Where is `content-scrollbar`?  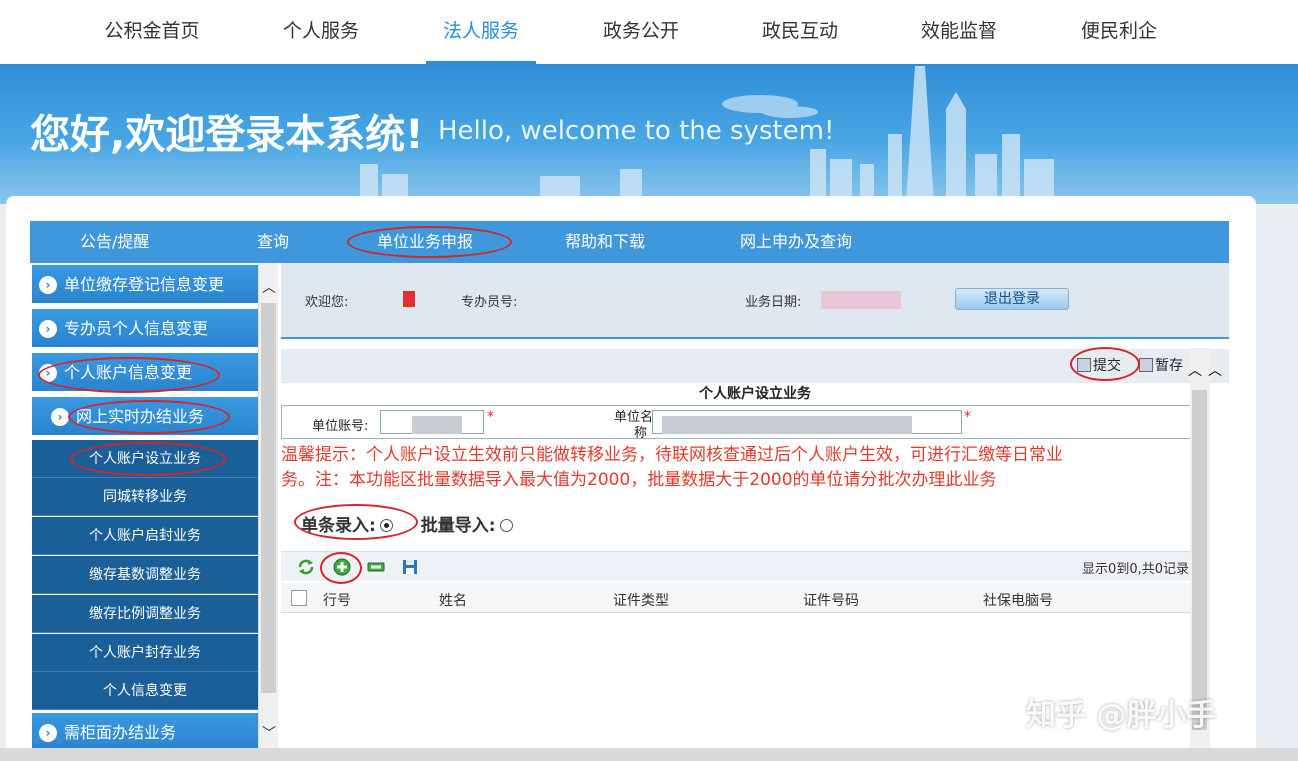 content-scrollbar is located at coordinates (1200, 548).